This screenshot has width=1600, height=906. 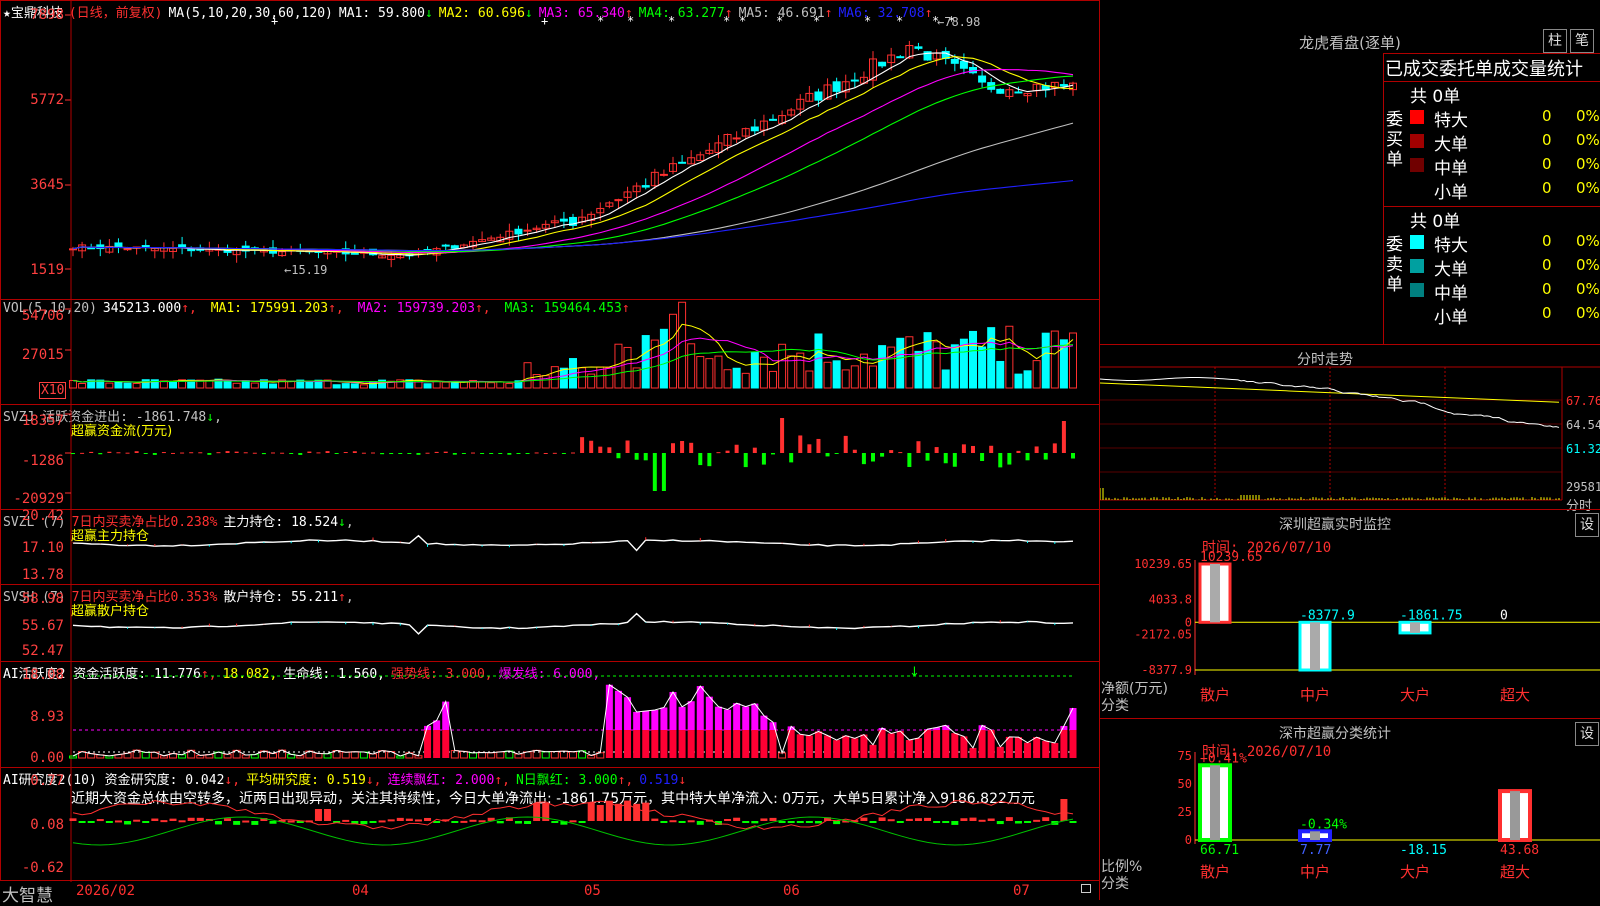 I want to click on tab-tick: 笔, so click(x=1582, y=41).